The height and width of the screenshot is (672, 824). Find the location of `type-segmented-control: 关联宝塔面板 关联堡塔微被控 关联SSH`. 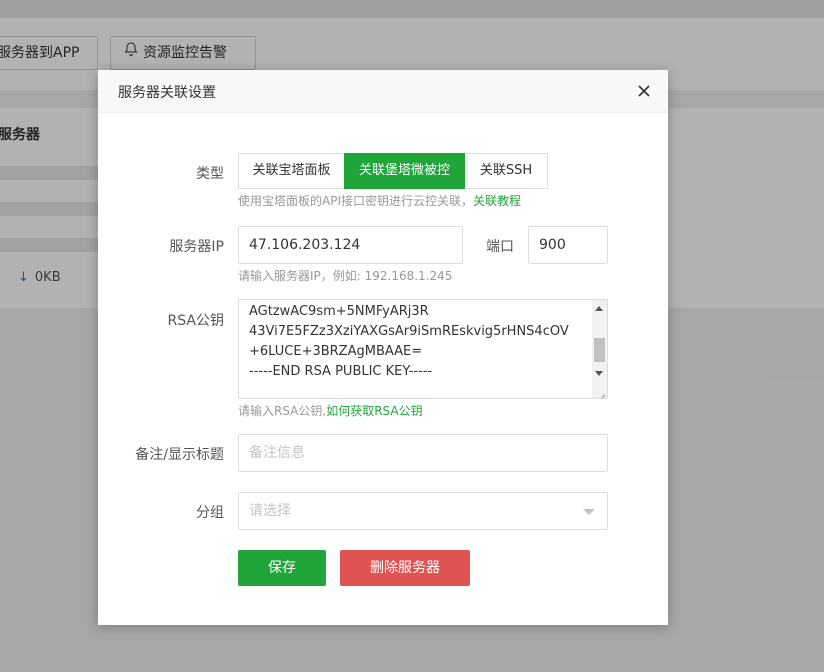

type-segmented-control: 关联宝塔面板 关联堡塔微被控 关联SSH is located at coordinates (393, 171).